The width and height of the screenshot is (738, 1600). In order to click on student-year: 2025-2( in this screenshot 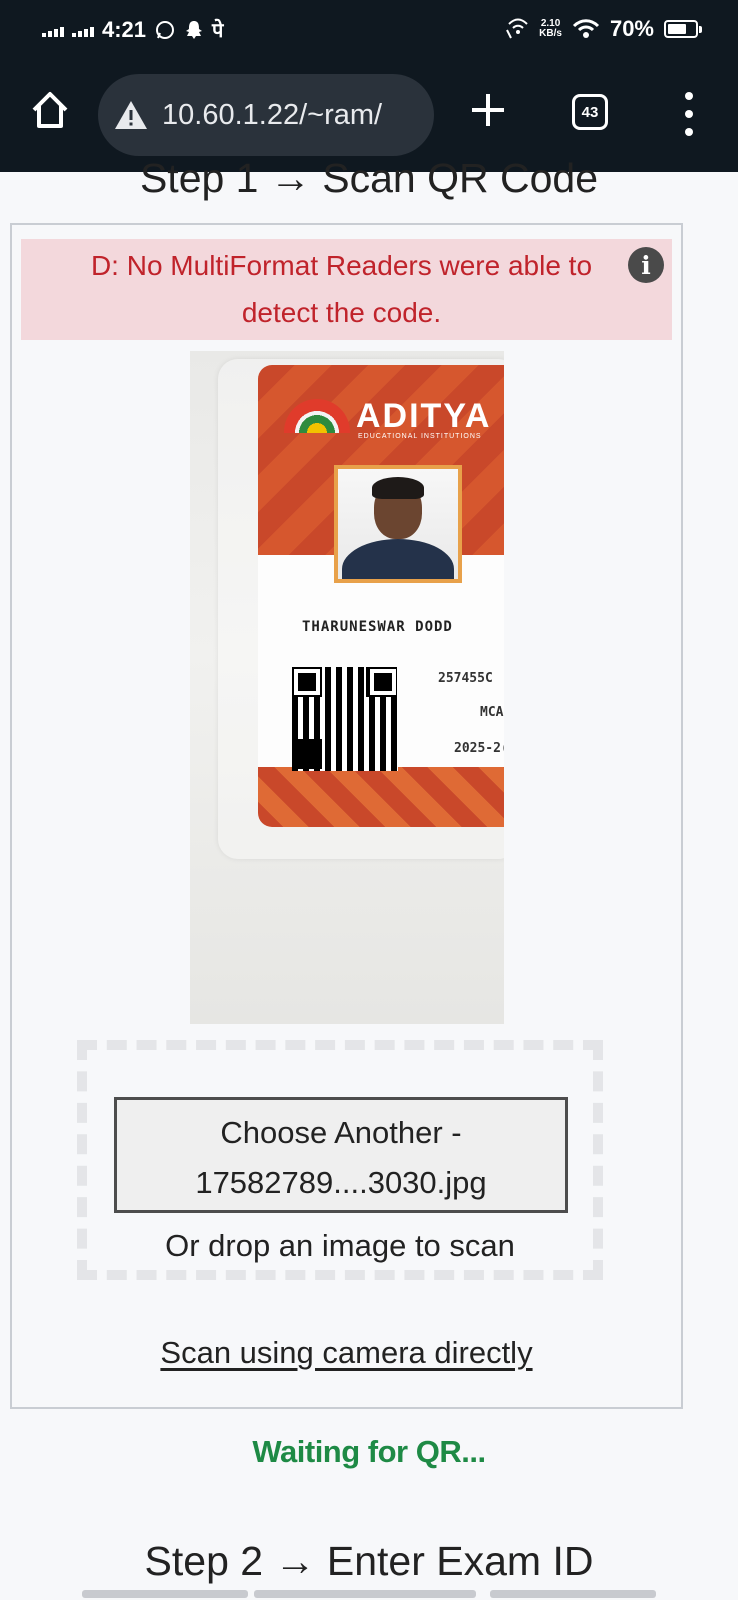, I will do `click(479, 748)`.